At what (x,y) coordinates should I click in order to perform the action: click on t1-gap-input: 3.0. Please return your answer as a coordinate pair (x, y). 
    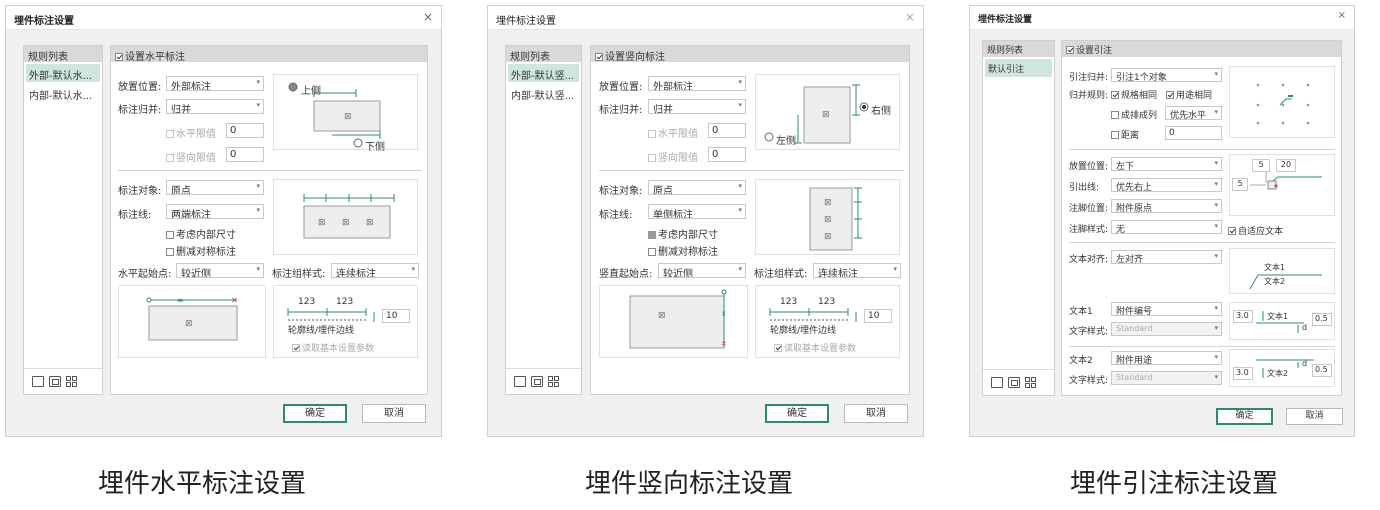
    Looking at the image, I should click on (1243, 316).